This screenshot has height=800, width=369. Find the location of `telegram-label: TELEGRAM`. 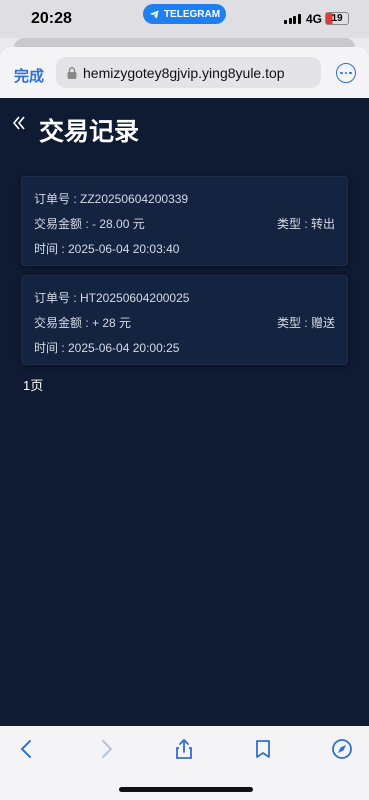

telegram-label: TELEGRAM is located at coordinates (192, 14).